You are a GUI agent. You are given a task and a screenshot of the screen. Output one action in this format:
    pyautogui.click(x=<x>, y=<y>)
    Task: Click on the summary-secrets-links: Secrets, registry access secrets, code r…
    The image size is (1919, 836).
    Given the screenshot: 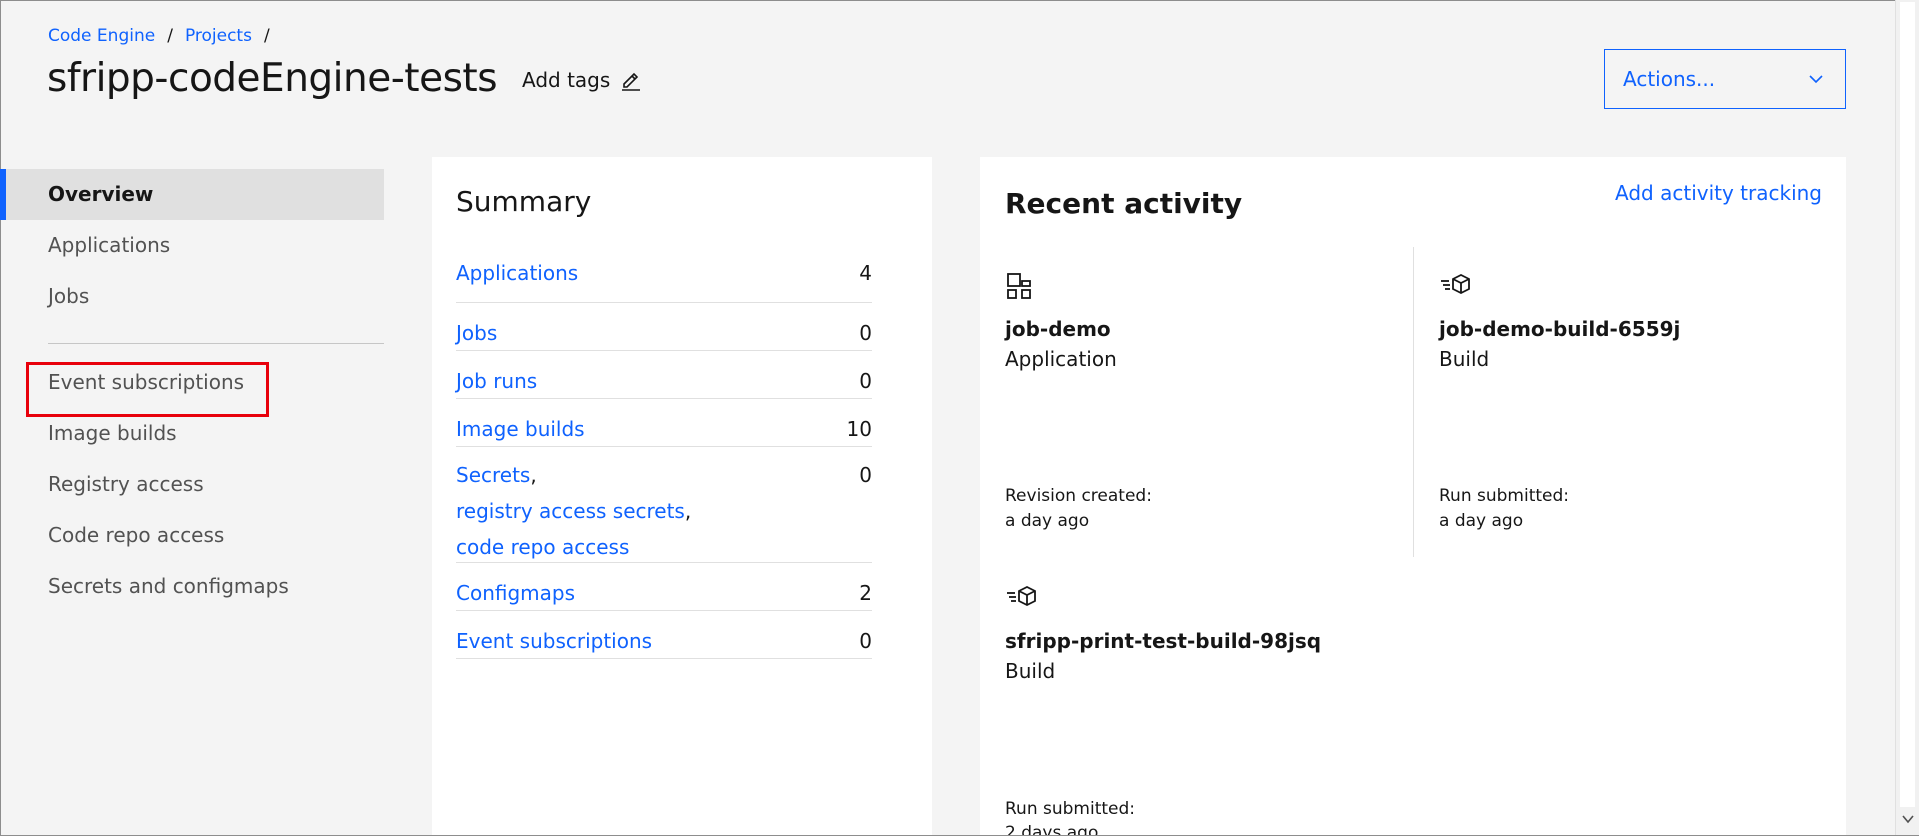 What is the action you would take?
    pyautogui.click(x=573, y=509)
    